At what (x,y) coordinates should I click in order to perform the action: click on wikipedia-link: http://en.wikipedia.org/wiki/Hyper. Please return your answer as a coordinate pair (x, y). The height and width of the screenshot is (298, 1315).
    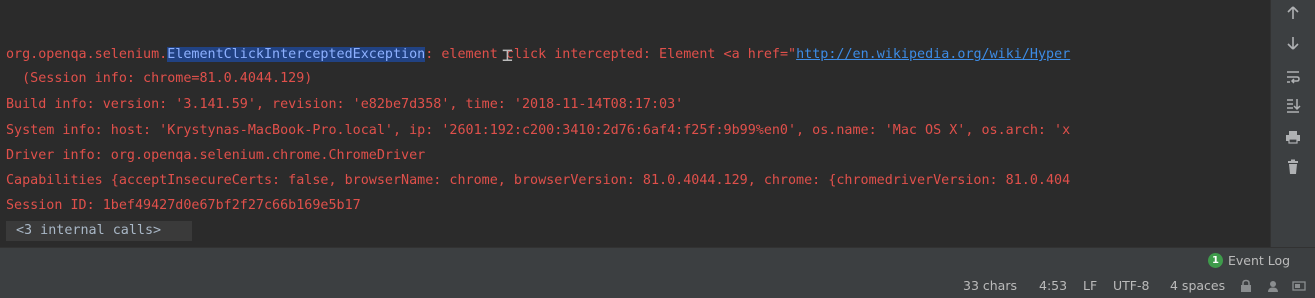
    Looking at the image, I should click on (933, 54).